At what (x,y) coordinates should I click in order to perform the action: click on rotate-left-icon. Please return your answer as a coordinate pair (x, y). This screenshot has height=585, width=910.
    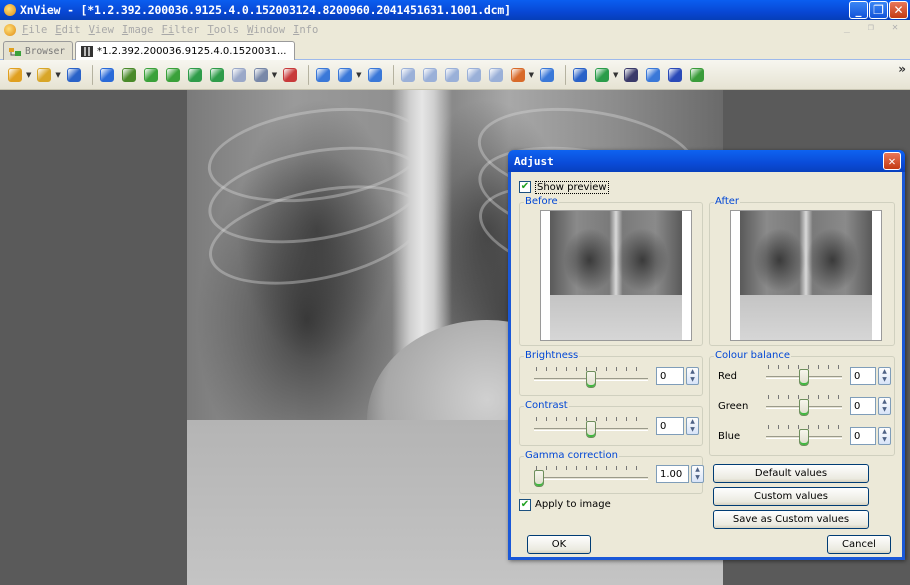
    Looking at the image, I should click on (151, 75).